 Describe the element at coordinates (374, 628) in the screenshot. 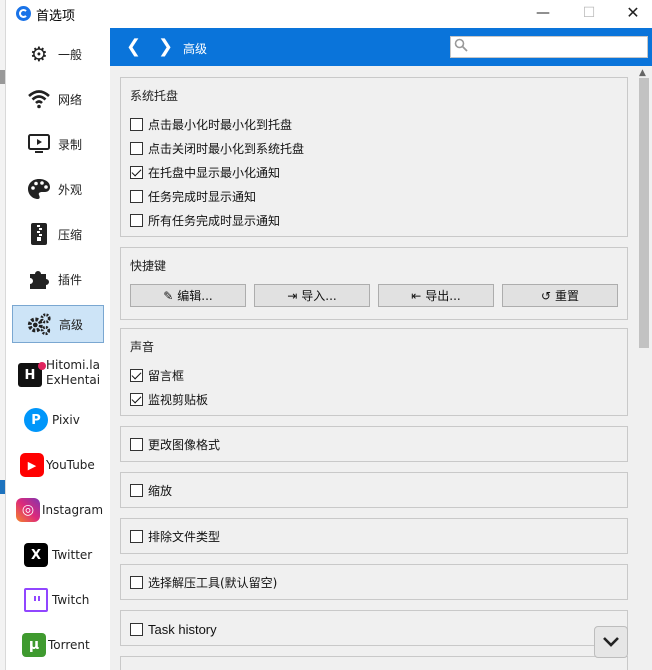

I see `task-history-group: Task history` at that location.